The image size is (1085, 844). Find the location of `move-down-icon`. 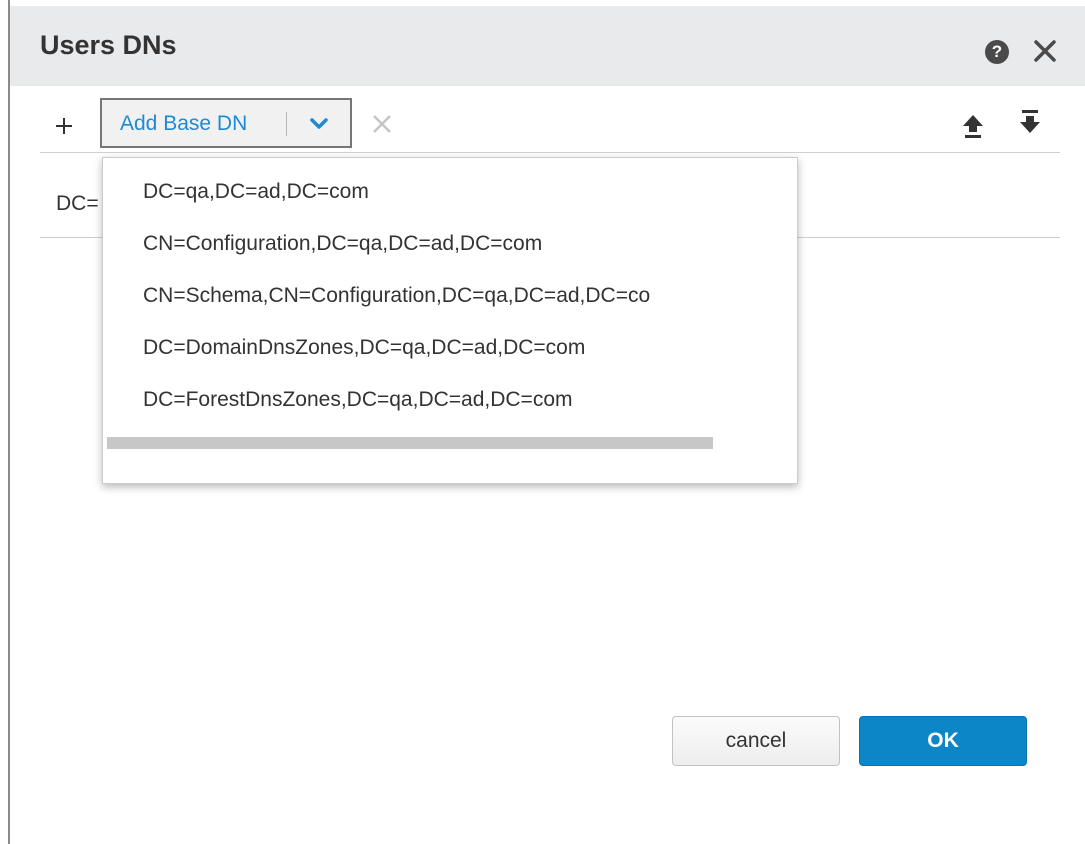

move-down-icon is located at coordinates (1030, 123).